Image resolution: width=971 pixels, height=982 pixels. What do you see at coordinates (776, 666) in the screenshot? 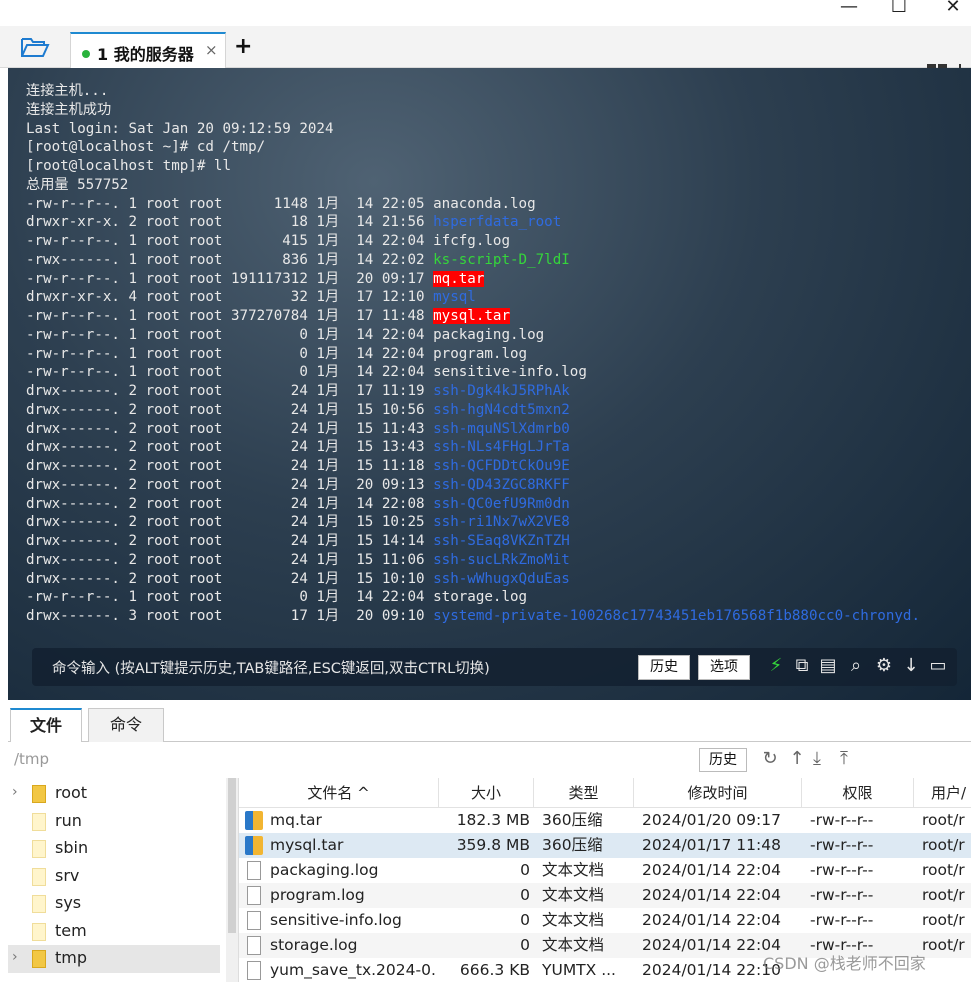
I see `lightning-icon: ⚡` at bounding box center [776, 666].